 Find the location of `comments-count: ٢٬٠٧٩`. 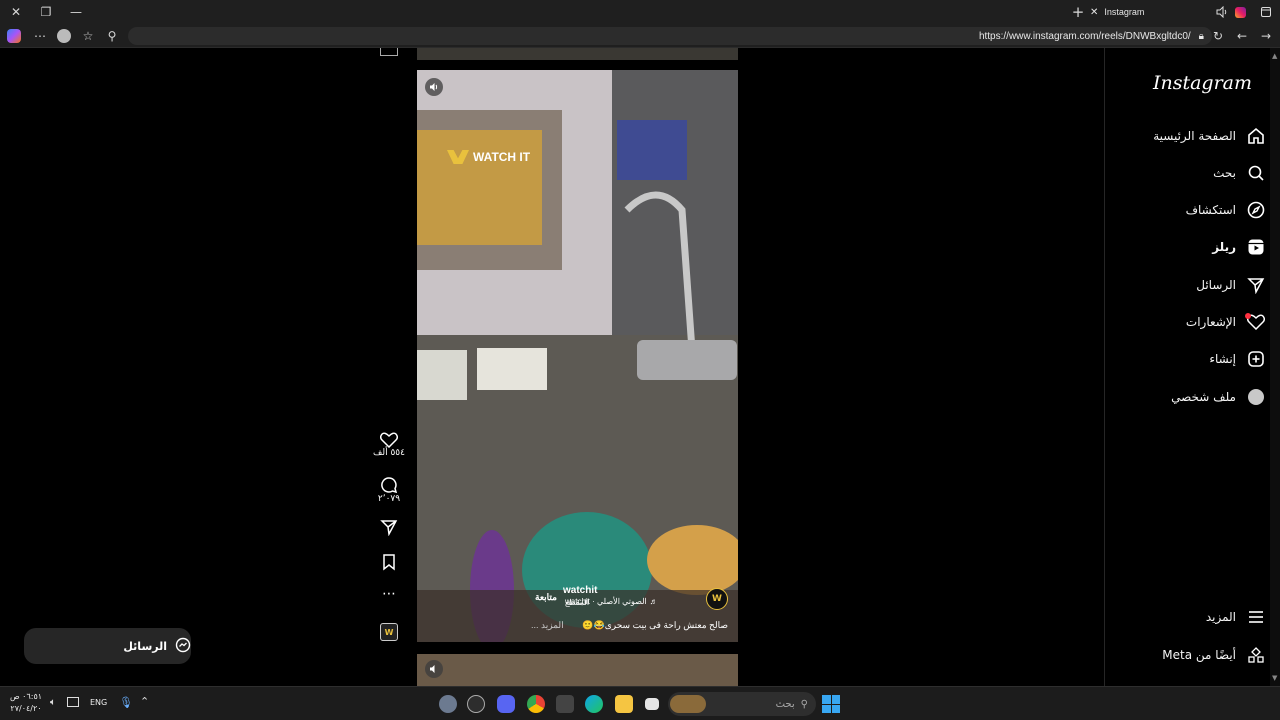

comments-count: ٢٬٠٧٩ is located at coordinates (389, 499).